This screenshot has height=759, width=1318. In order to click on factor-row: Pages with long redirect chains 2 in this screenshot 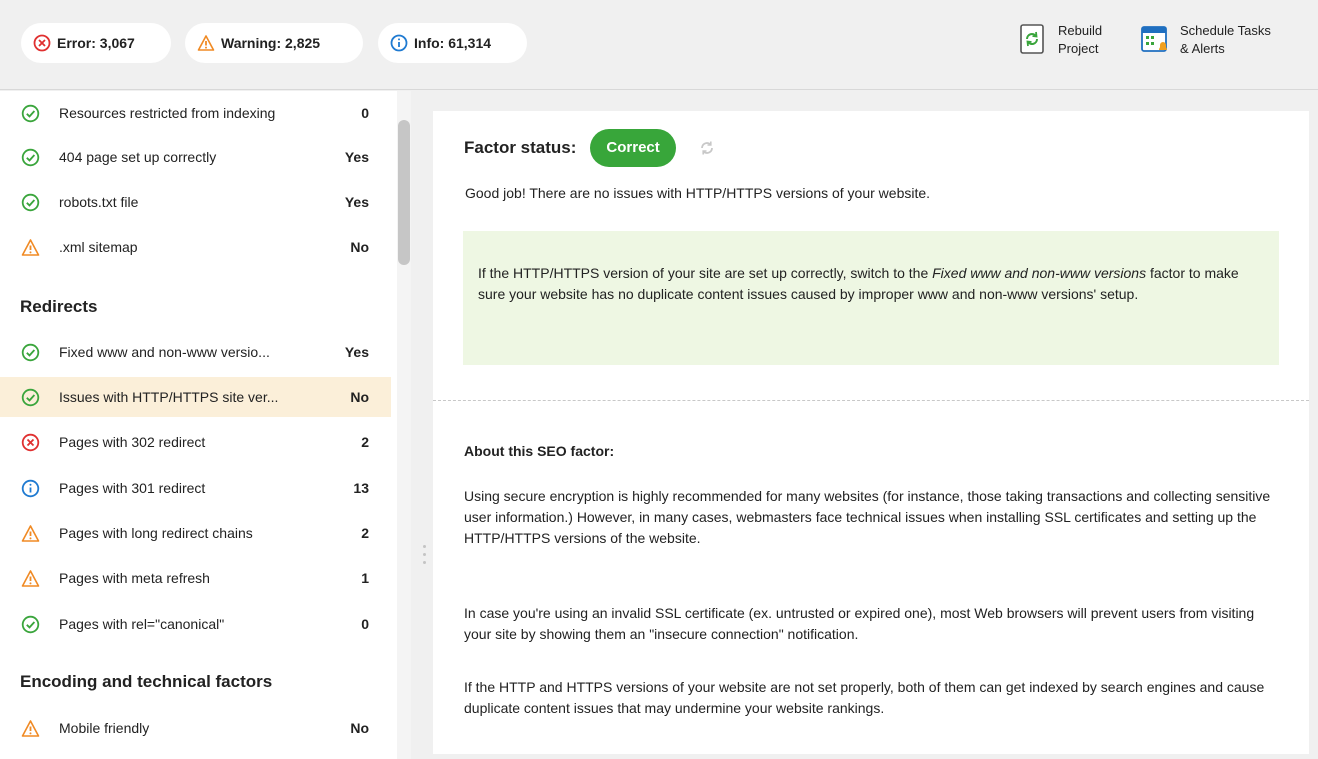, I will do `click(195, 533)`.